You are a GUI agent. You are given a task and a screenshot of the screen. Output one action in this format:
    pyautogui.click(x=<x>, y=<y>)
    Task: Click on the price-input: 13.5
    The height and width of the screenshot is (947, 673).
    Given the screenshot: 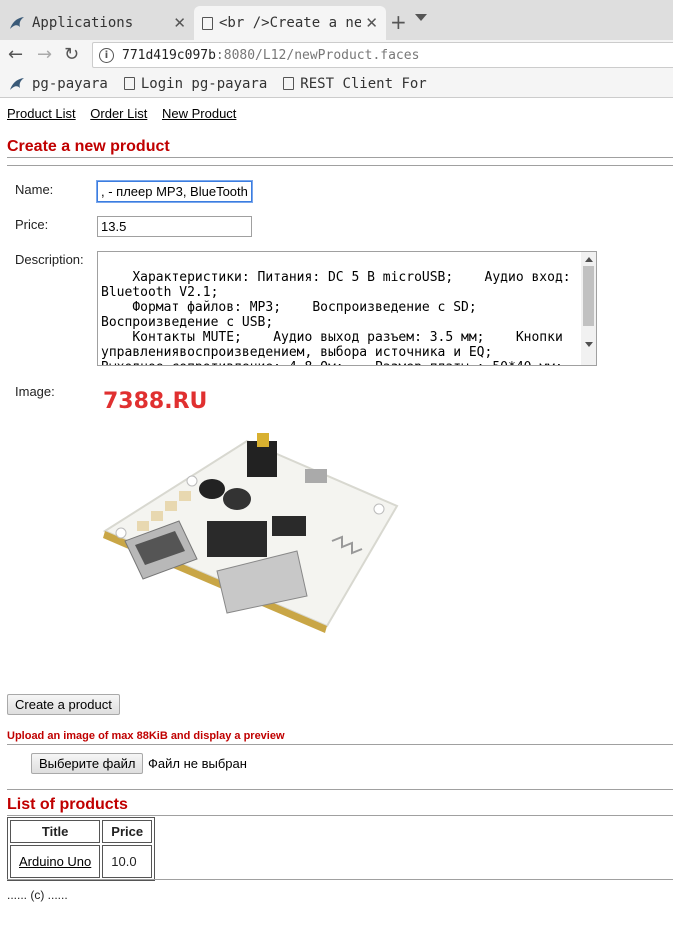 What is the action you would take?
    pyautogui.click(x=174, y=226)
    